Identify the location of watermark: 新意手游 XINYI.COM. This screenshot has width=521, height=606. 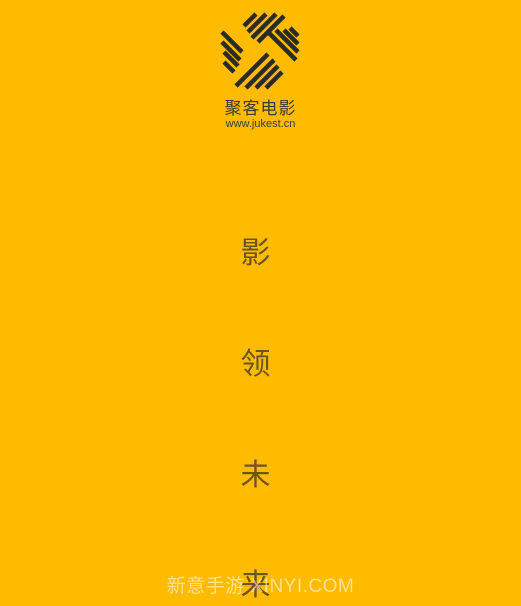
(260, 586).